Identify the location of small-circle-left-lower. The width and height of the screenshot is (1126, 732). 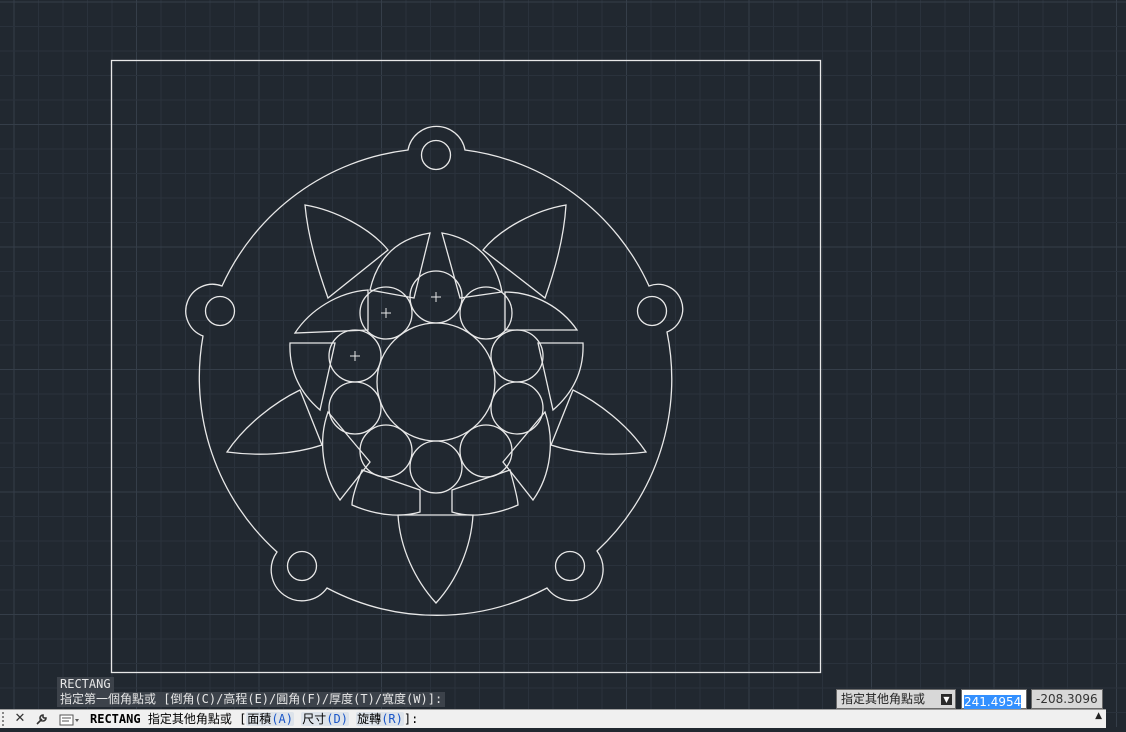
(355, 408).